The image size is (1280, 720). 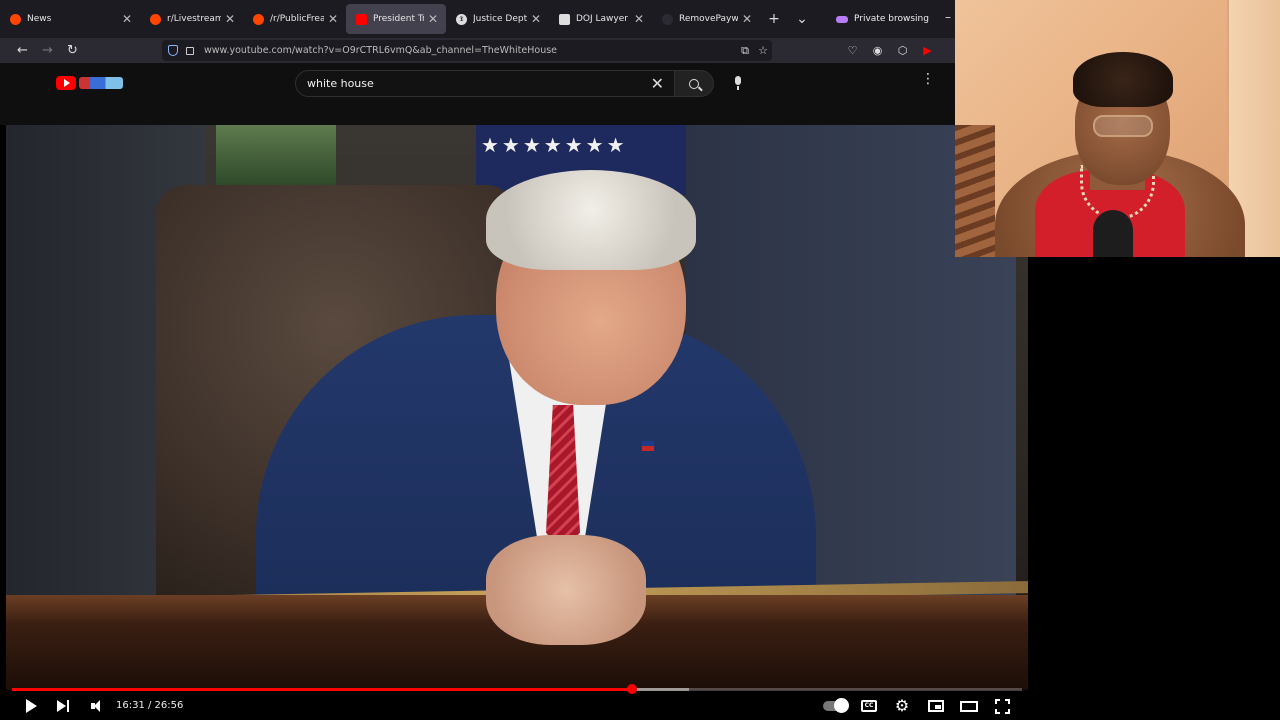 I want to click on search-button, so click(x=694, y=83).